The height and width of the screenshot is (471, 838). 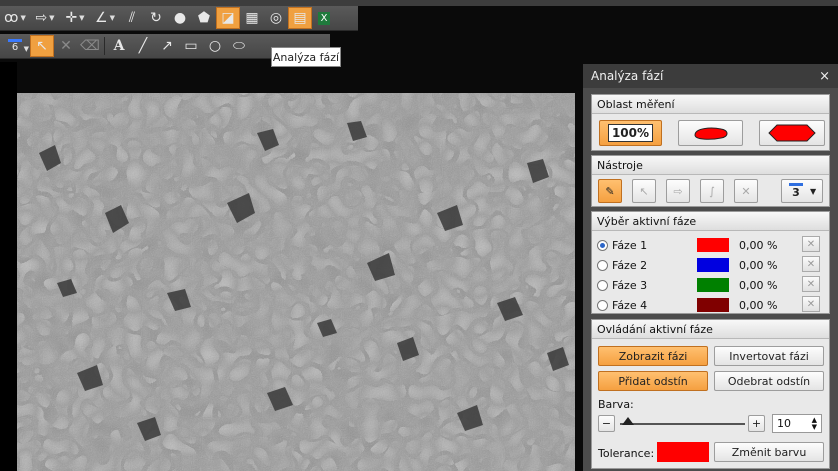 I want to click on measurement-area-section: Oblast měření 100%, so click(x=710, y=122).